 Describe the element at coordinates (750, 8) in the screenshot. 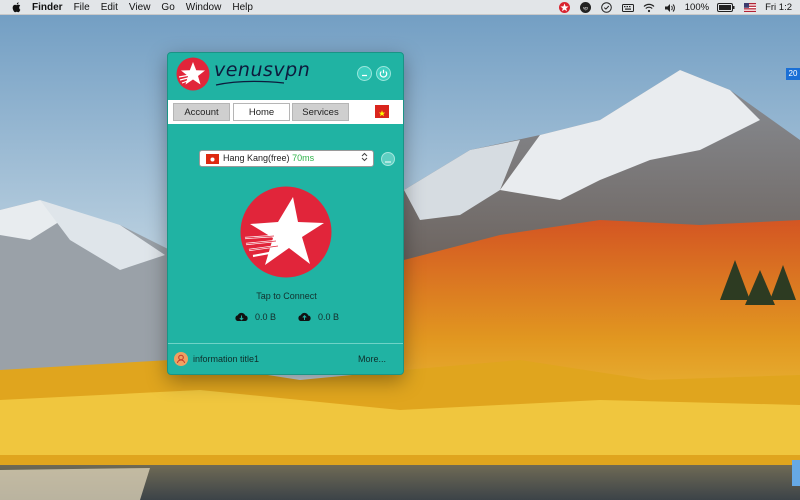

I see `us-flag-icon` at that location.